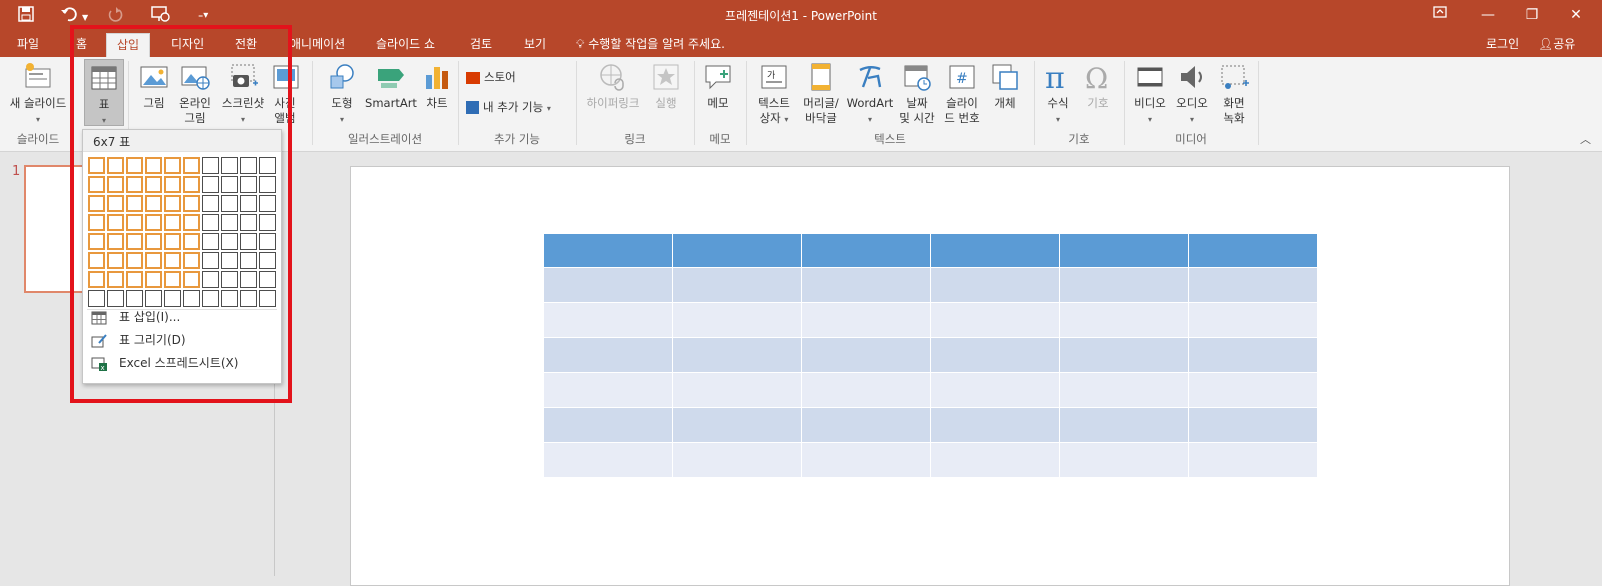 The image size is (1602, 586). What do you see at coordinates (774, 93) in the screenshot?
I see `textbox-button: 가 텍스트 상자 ▾` at bounding box center [774, 93].